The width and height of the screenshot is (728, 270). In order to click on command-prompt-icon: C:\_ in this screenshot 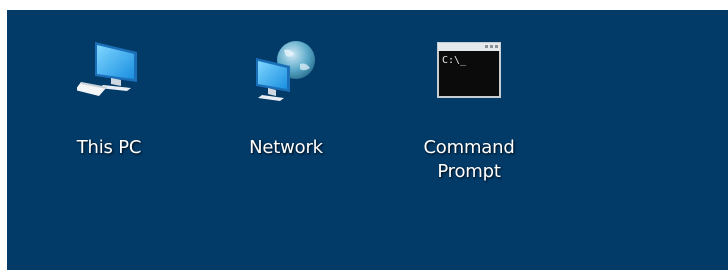, I will do `click(469, 70)`.